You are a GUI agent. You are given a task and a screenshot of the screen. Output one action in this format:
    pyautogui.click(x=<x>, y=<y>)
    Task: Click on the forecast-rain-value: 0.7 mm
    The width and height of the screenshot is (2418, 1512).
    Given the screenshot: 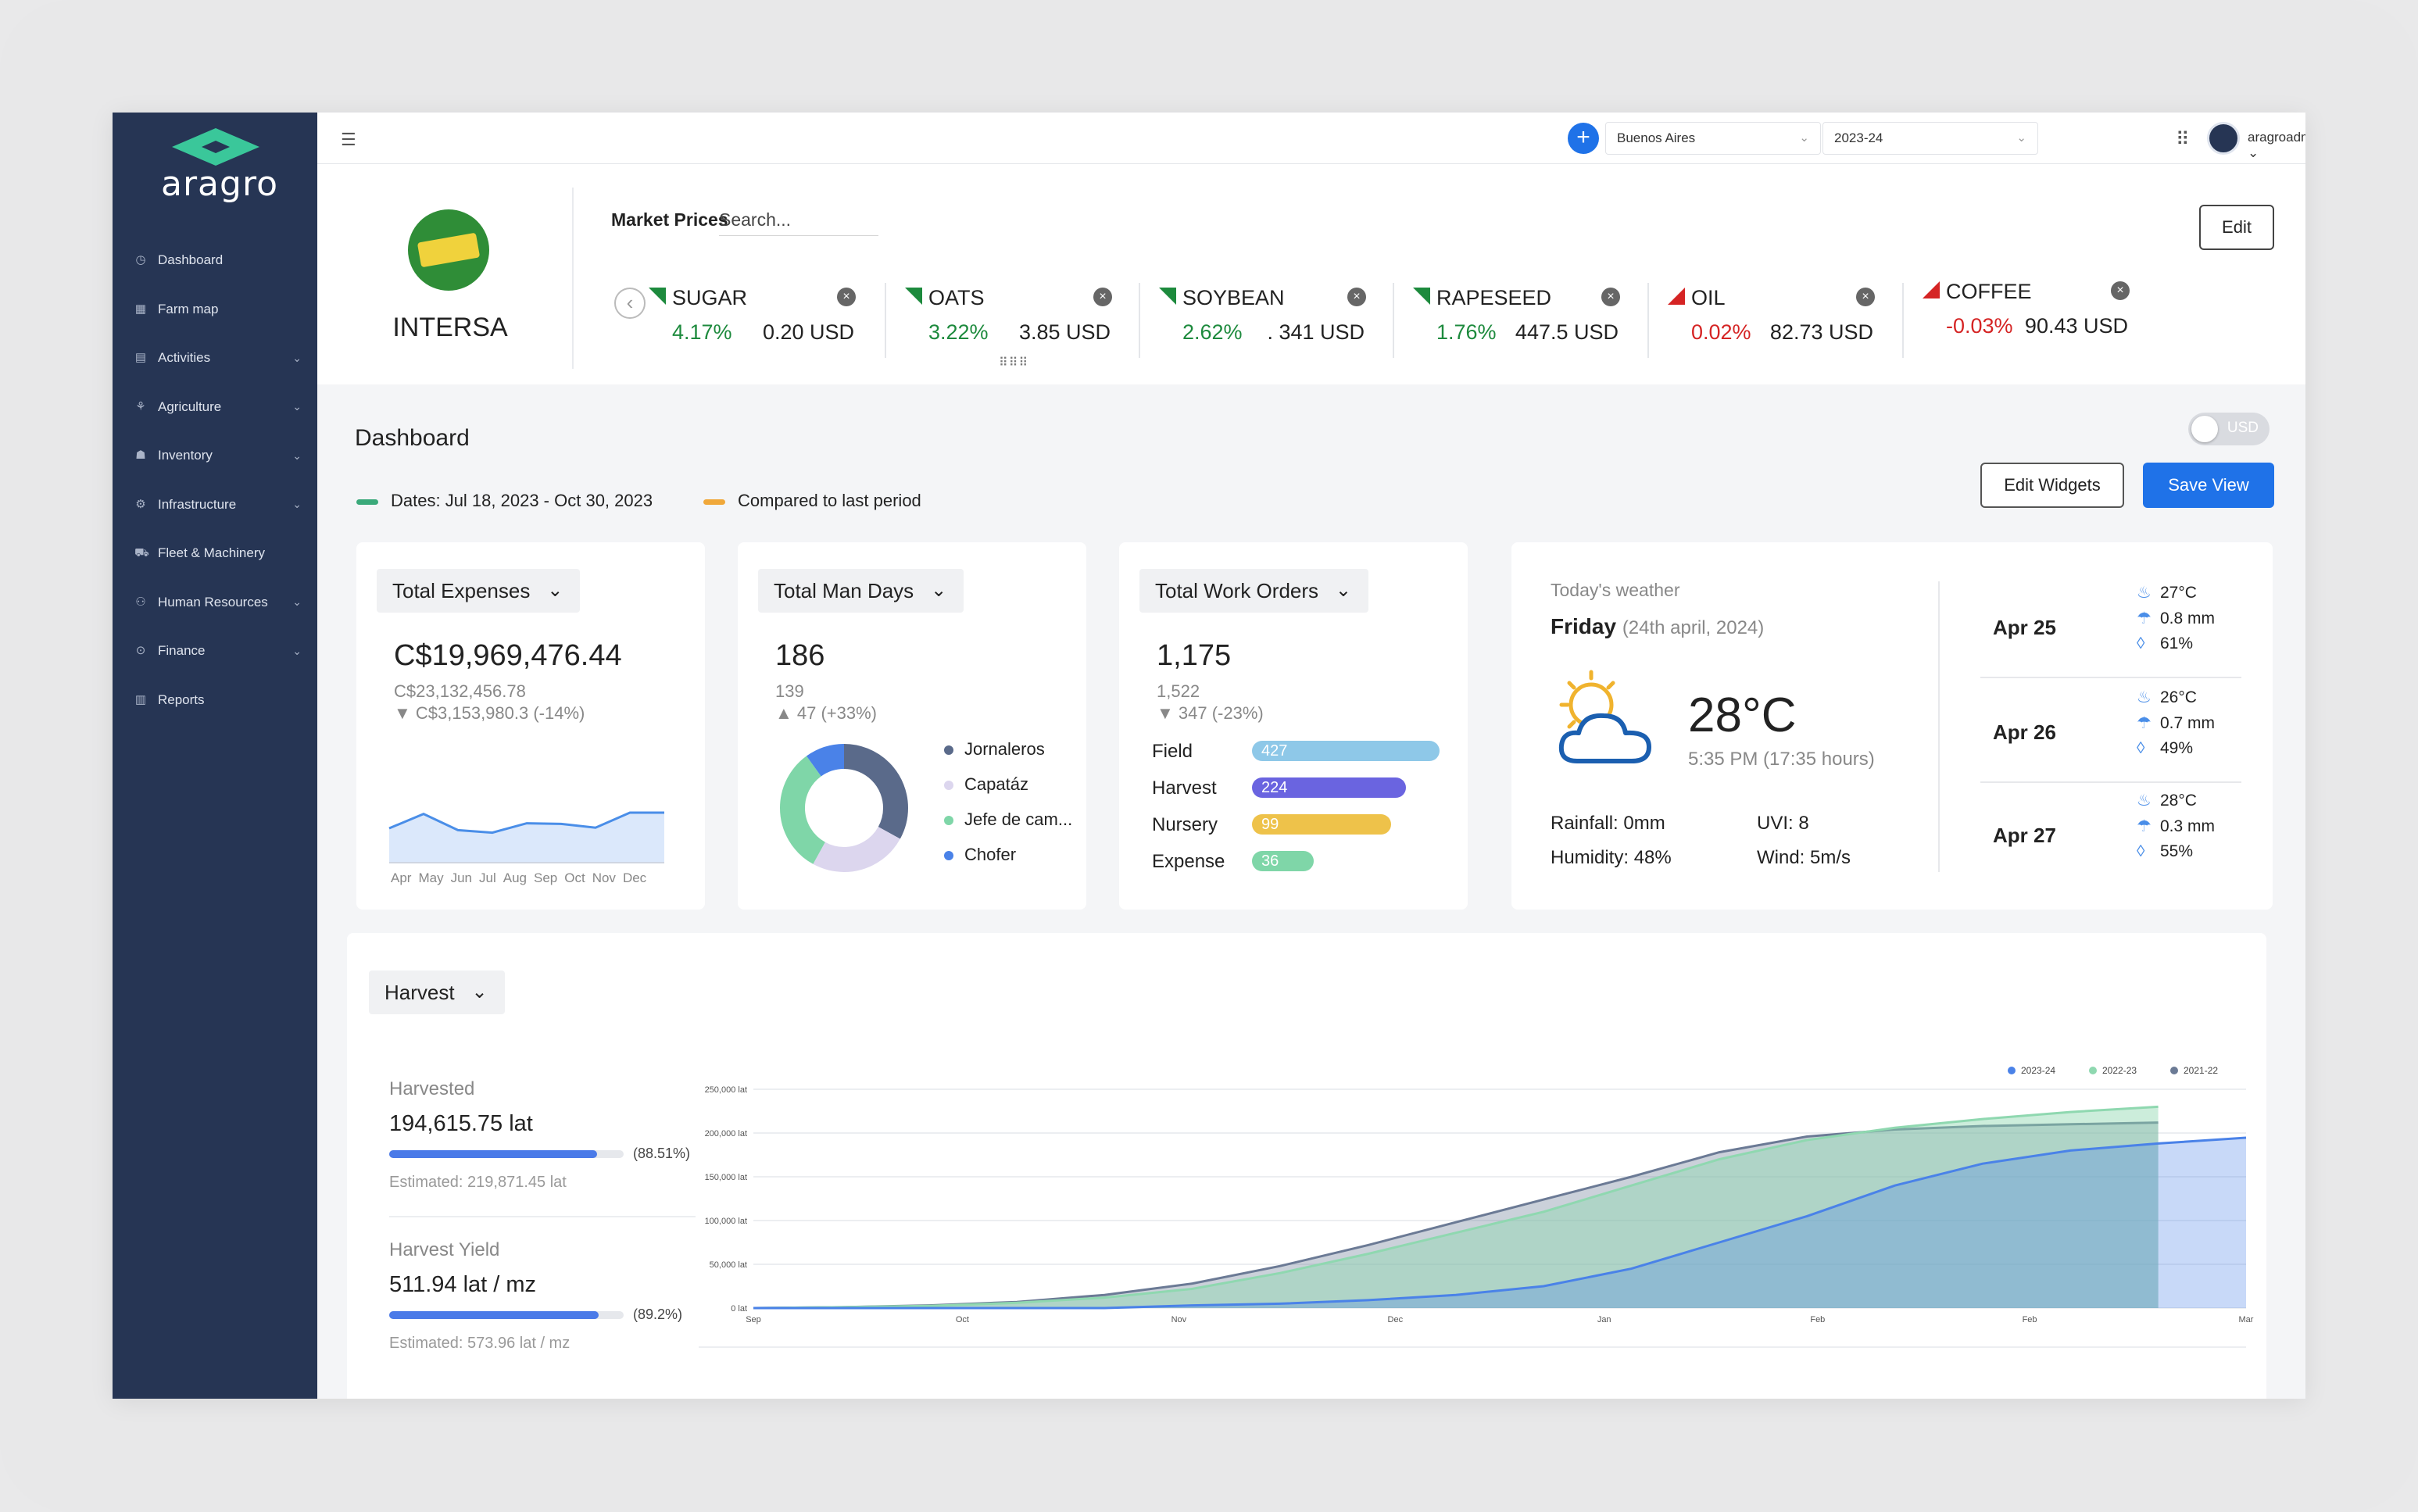 What is the action you would take?
    pyautogui.click(x=2188, y=723)
    